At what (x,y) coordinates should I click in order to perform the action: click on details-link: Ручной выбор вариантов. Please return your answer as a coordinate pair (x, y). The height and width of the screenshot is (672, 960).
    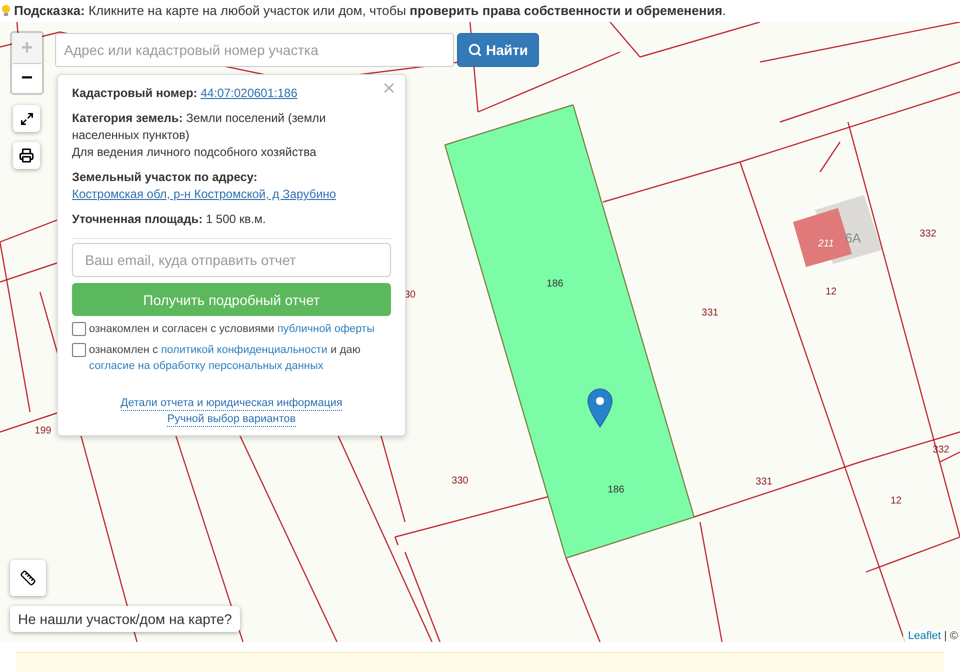
    Looking at the image, I should click on (231, 419).